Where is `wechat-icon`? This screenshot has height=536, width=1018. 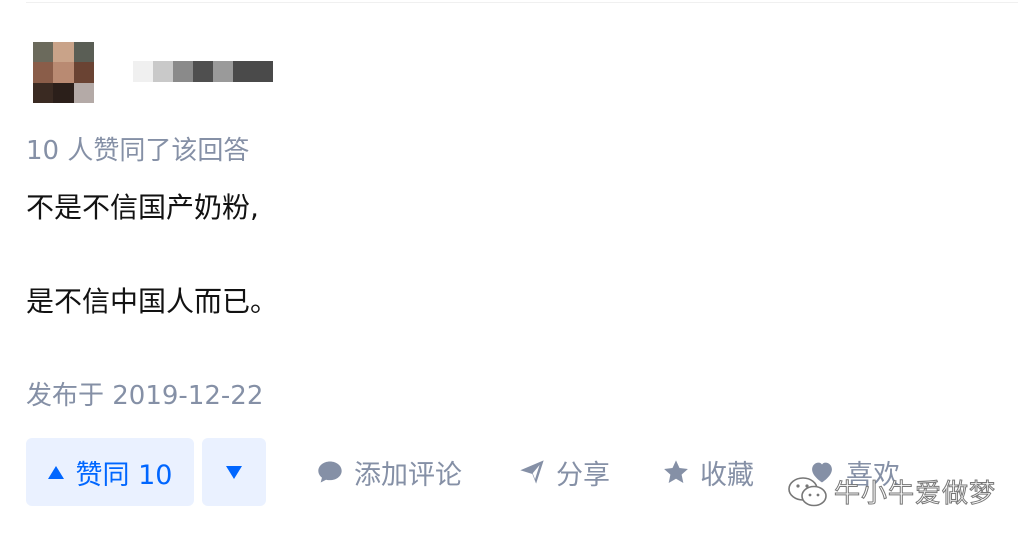 wechat-icon is located at coordinates (807, 491).